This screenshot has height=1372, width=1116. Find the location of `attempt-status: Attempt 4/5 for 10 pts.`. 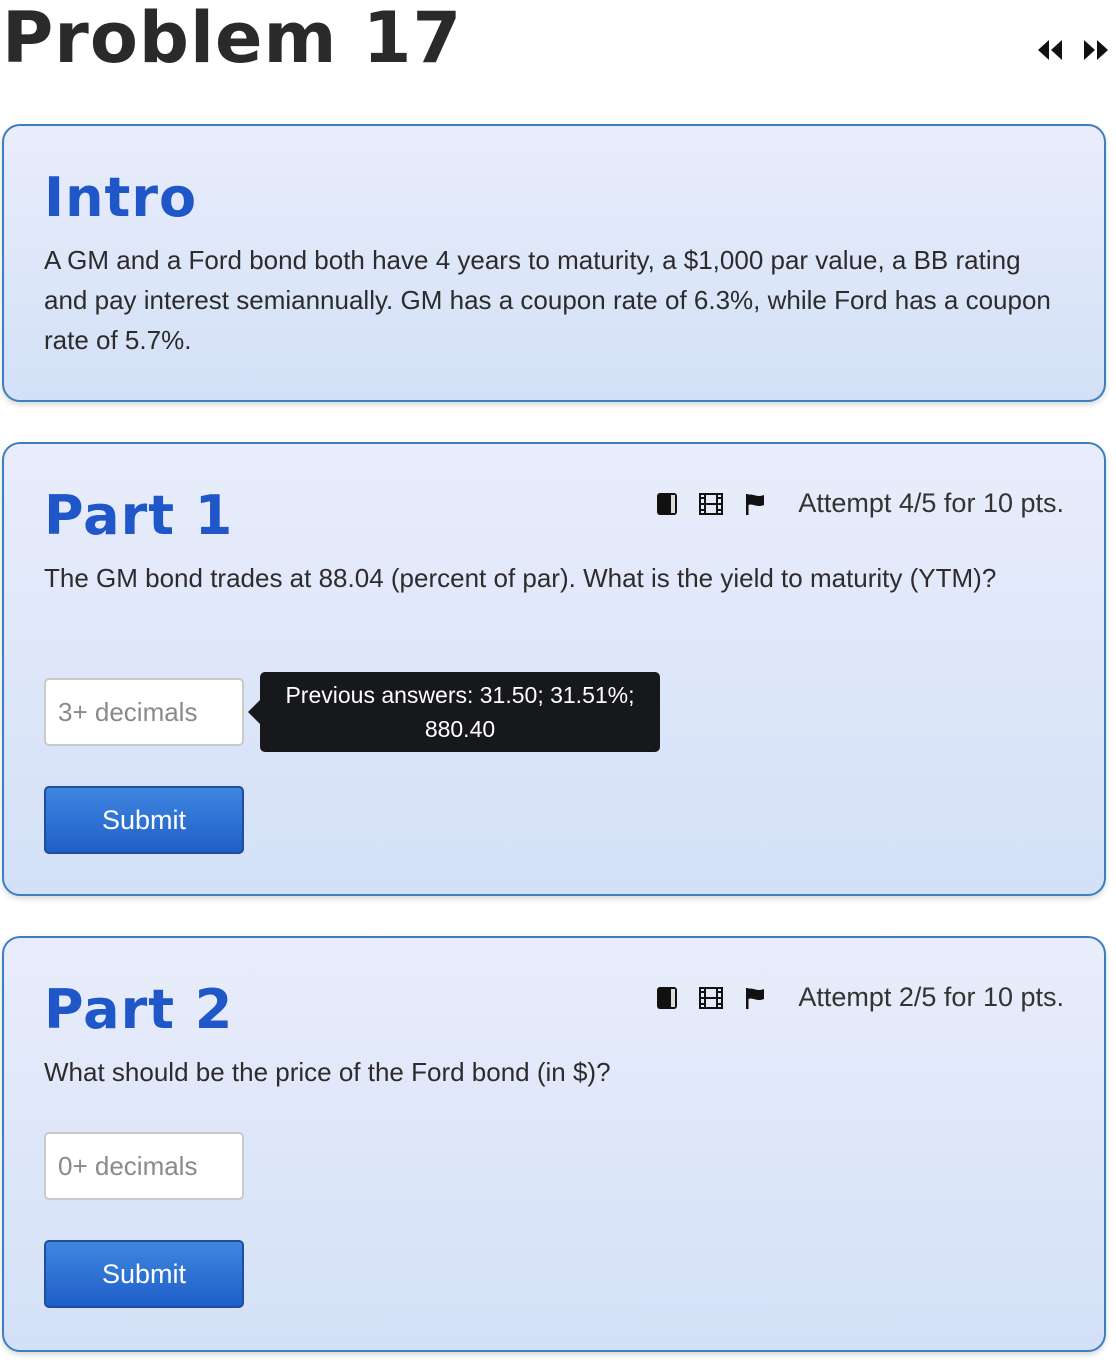

attempt-status: Attempt 4/5 for 10 pts. is located at coordinates (931, 503).